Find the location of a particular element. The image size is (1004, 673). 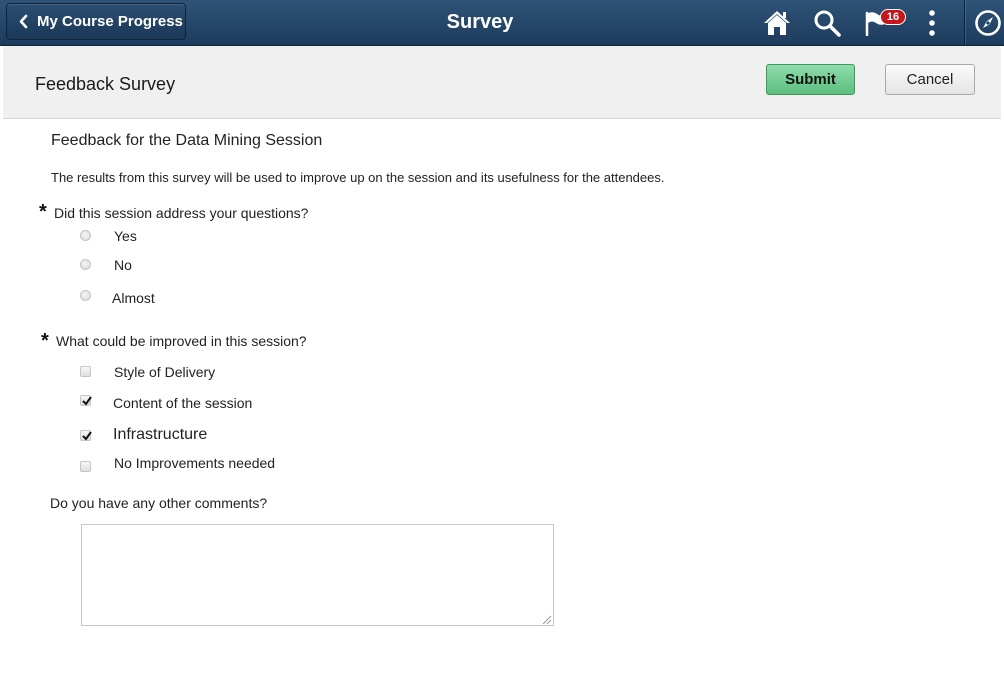

chevron-left-icon is located at coordinates (23, 21).